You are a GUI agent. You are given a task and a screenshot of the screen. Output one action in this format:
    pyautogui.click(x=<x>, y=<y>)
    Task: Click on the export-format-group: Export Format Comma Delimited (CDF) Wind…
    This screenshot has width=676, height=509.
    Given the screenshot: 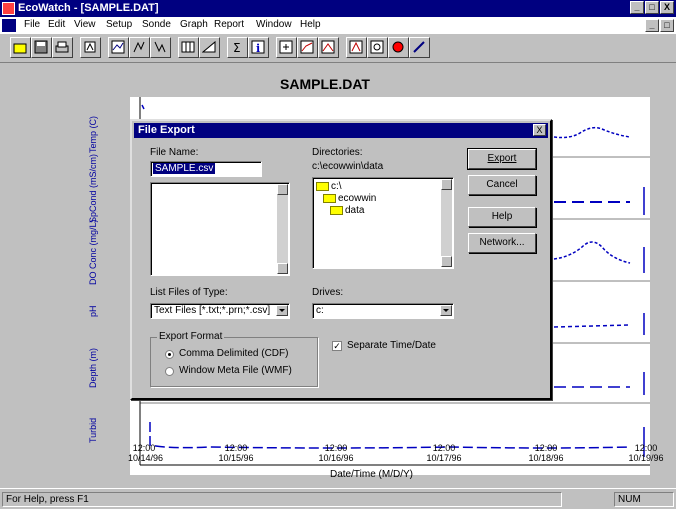 What is the action you would take?
    pyautogui.click(x=234, y=359)
    